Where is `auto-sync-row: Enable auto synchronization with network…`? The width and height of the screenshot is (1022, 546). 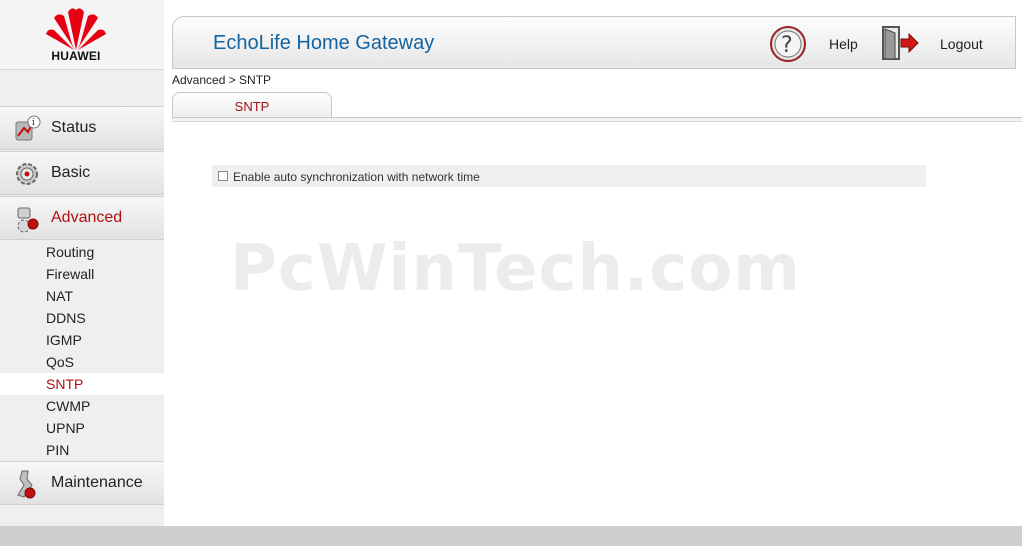
auto-sync-row: Enable auto synchronization with network… is located at coordinates (569, 176).